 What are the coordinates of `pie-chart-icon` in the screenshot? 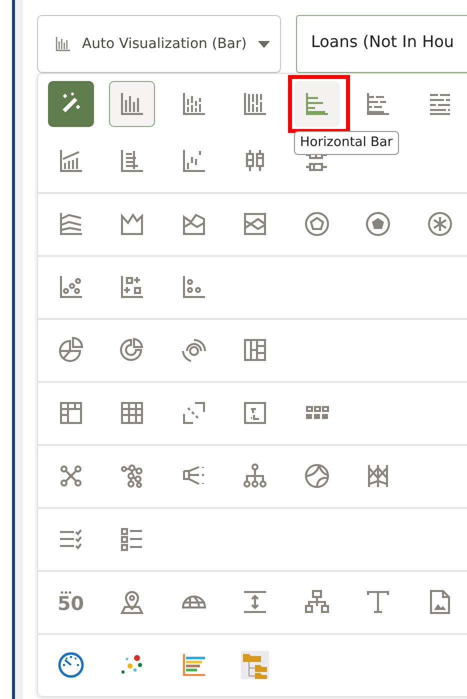 It's located at (70, 350).